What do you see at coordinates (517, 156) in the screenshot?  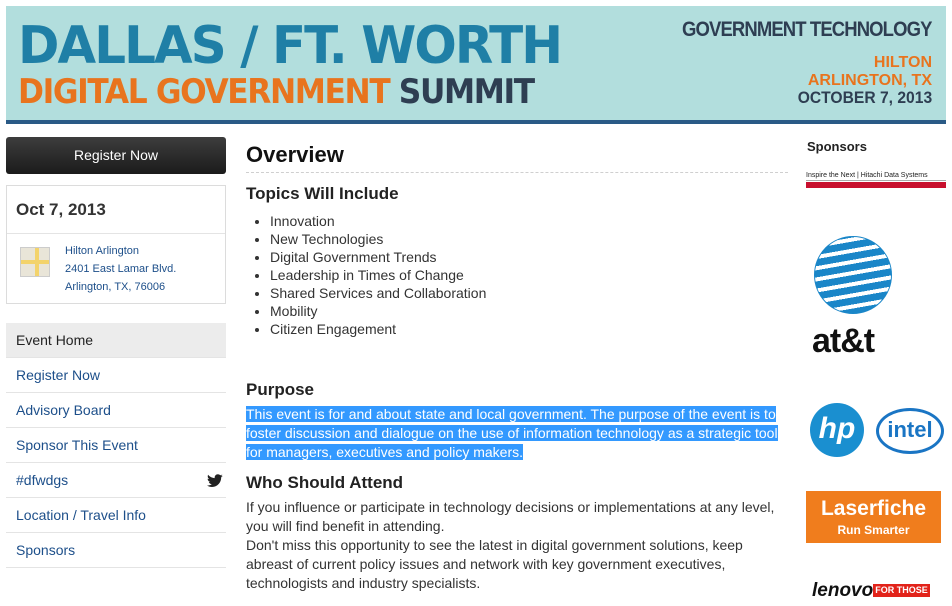 I see `page-title: Overview` at bounding box center [517, 156].